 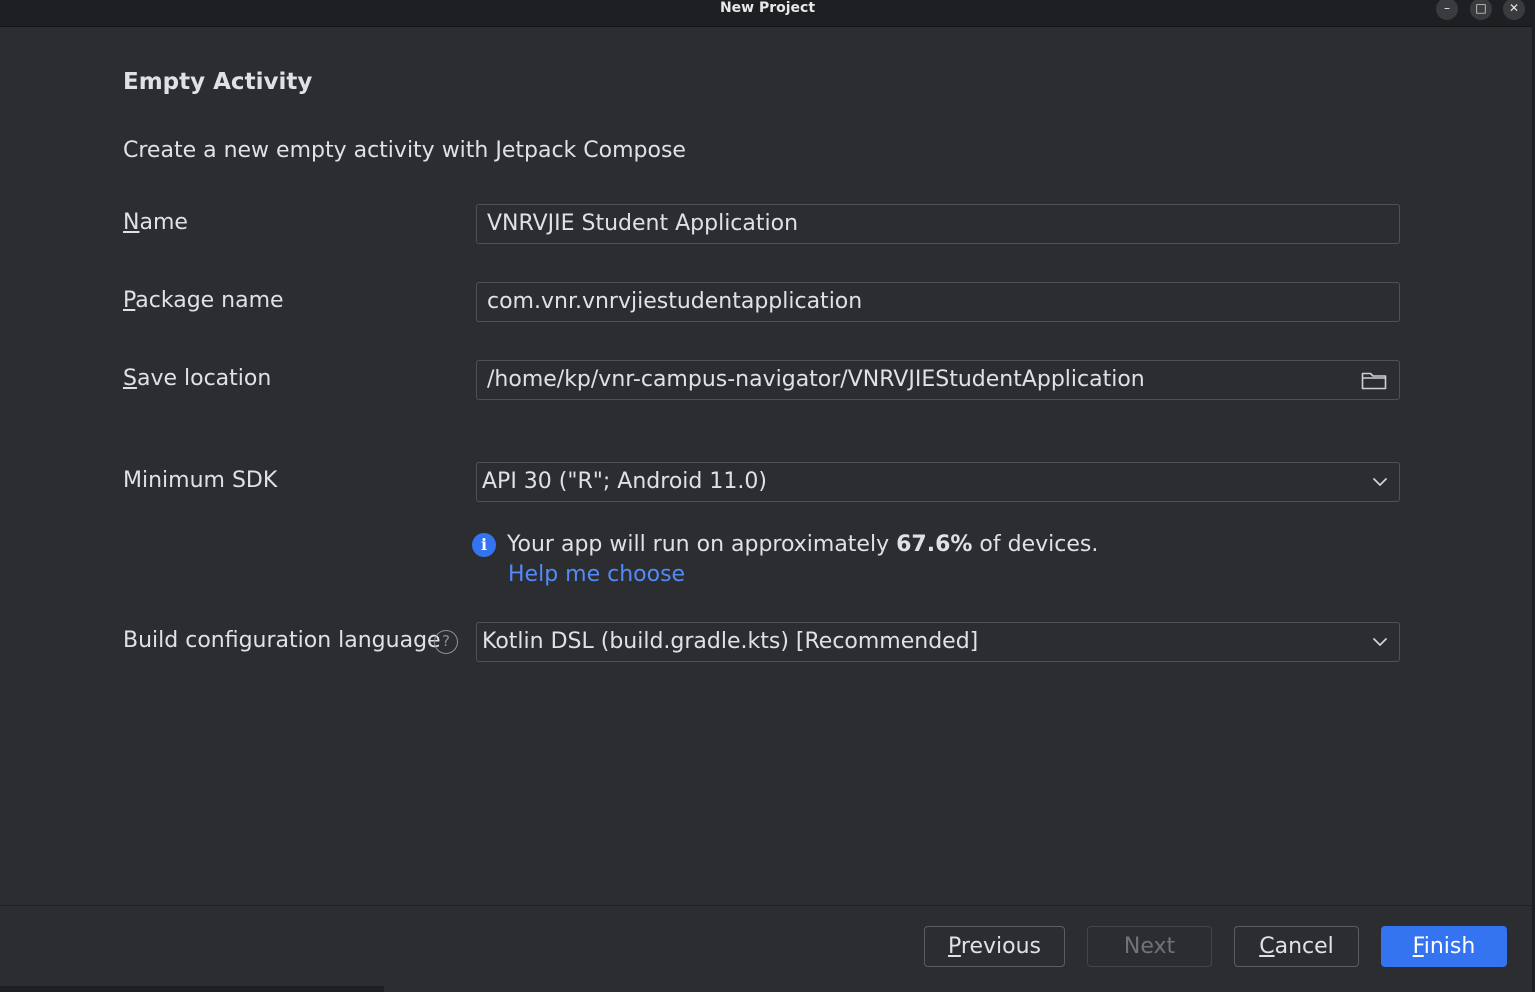 I want to click on name-input: VNRVJIE Student Application, so click(x=938, y=224).